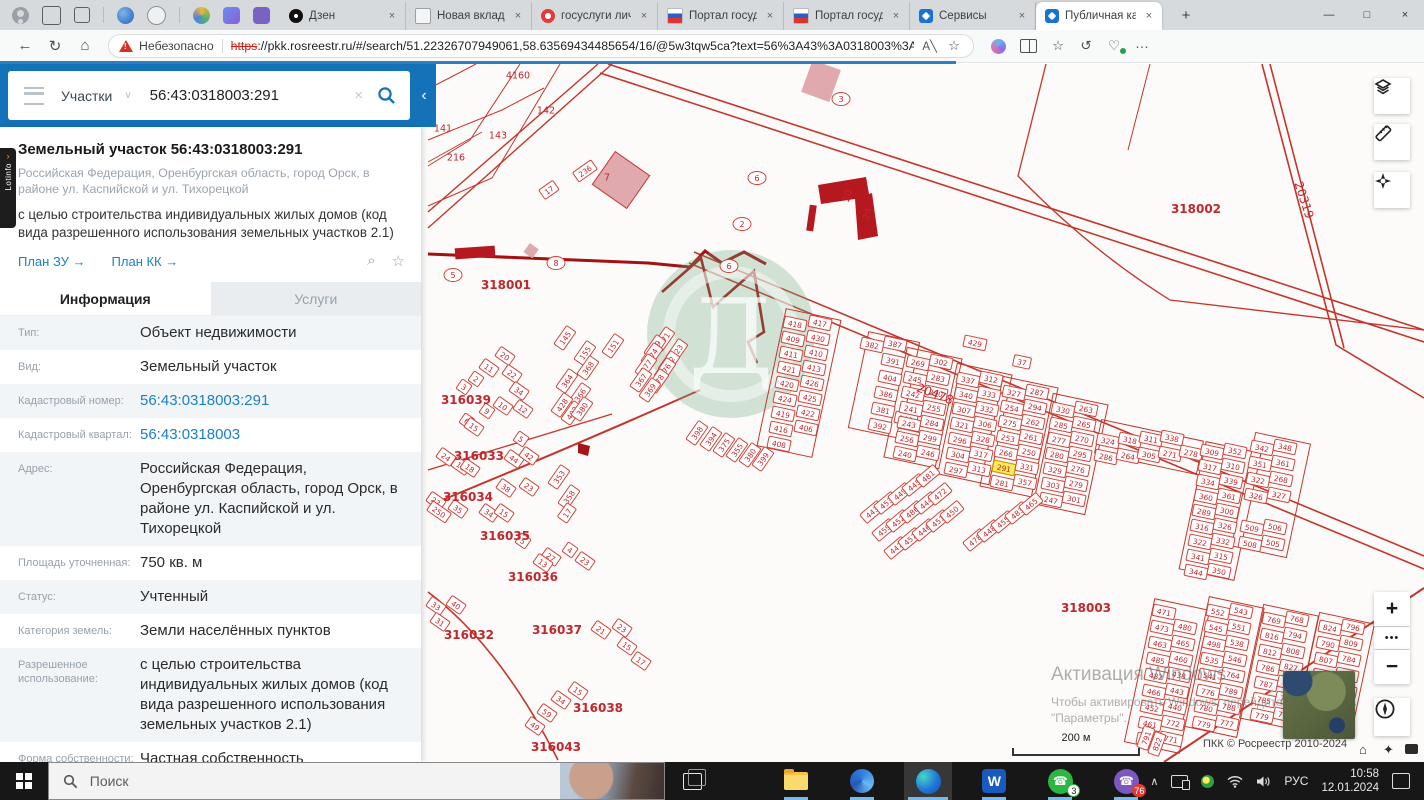  What do you see at coordinates (1219, 571) in the screenshot?
I see `parcel-label-350: 350` at bounding box center [1219, 571].